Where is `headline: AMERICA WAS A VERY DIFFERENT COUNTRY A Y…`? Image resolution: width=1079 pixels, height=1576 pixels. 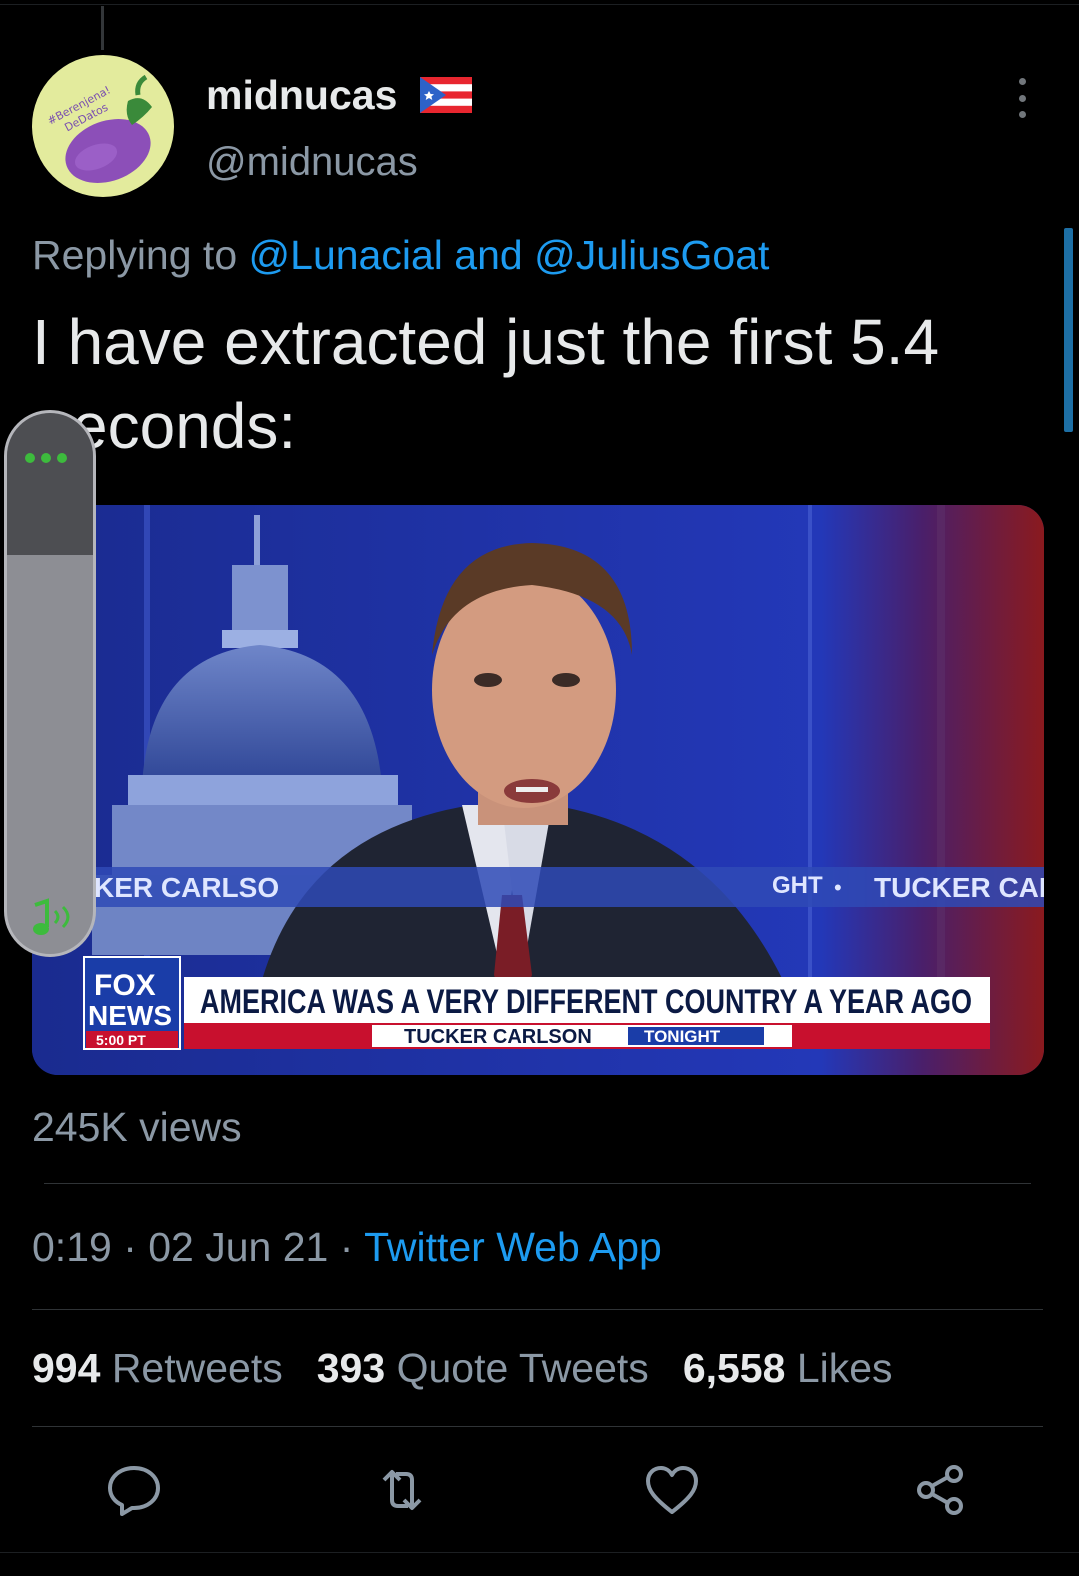 headline: AMERICA WAS A VERY DIFFERENT COUNTRY A Y… is located at coordinates (586, 1002).